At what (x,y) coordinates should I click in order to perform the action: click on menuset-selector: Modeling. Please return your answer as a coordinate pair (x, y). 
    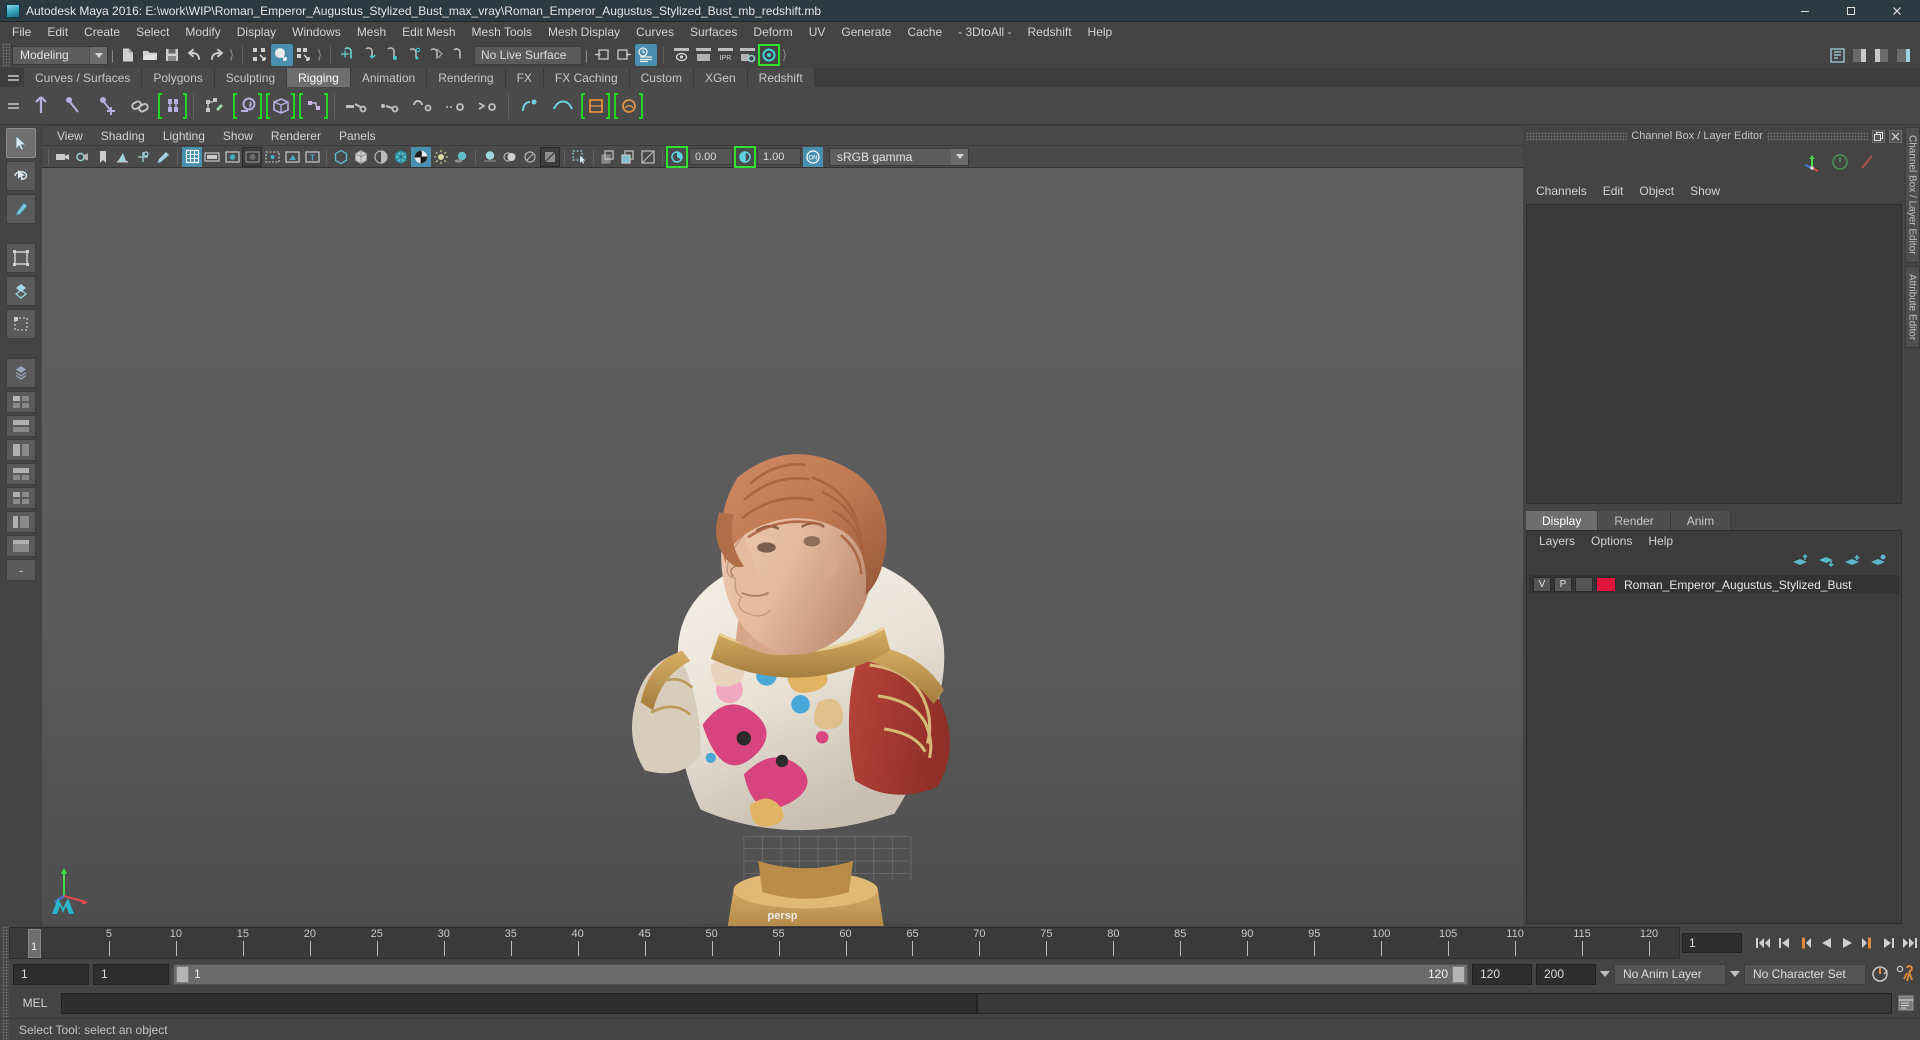
    Looking at the image, I should click on (60, 55).